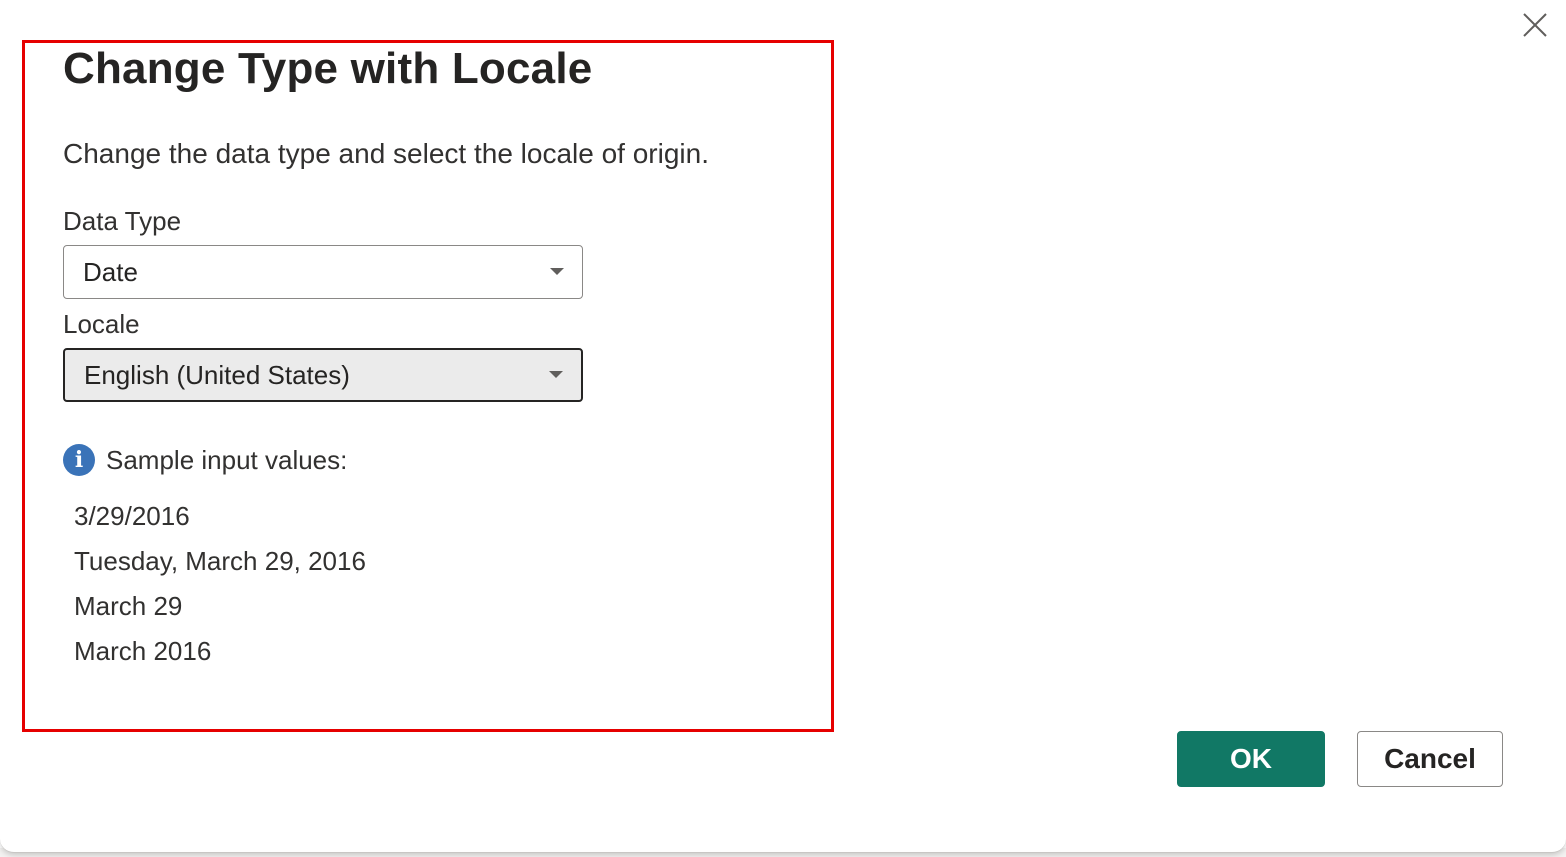  What do you see at coordinates (1251, 759) in the screenshot?
I see `ok-button: OK` at bounding box center [1251, 759].